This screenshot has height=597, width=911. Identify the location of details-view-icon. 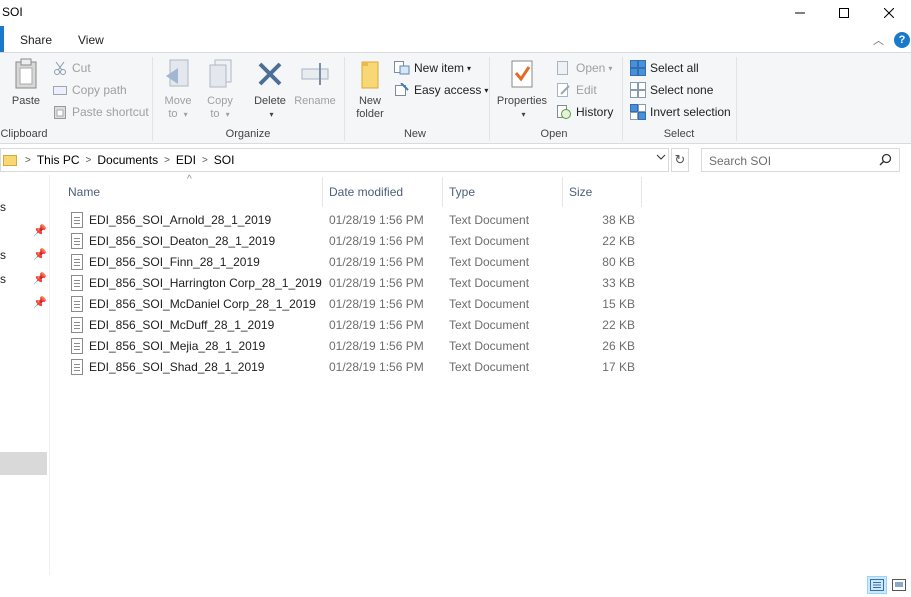
(877, 585).